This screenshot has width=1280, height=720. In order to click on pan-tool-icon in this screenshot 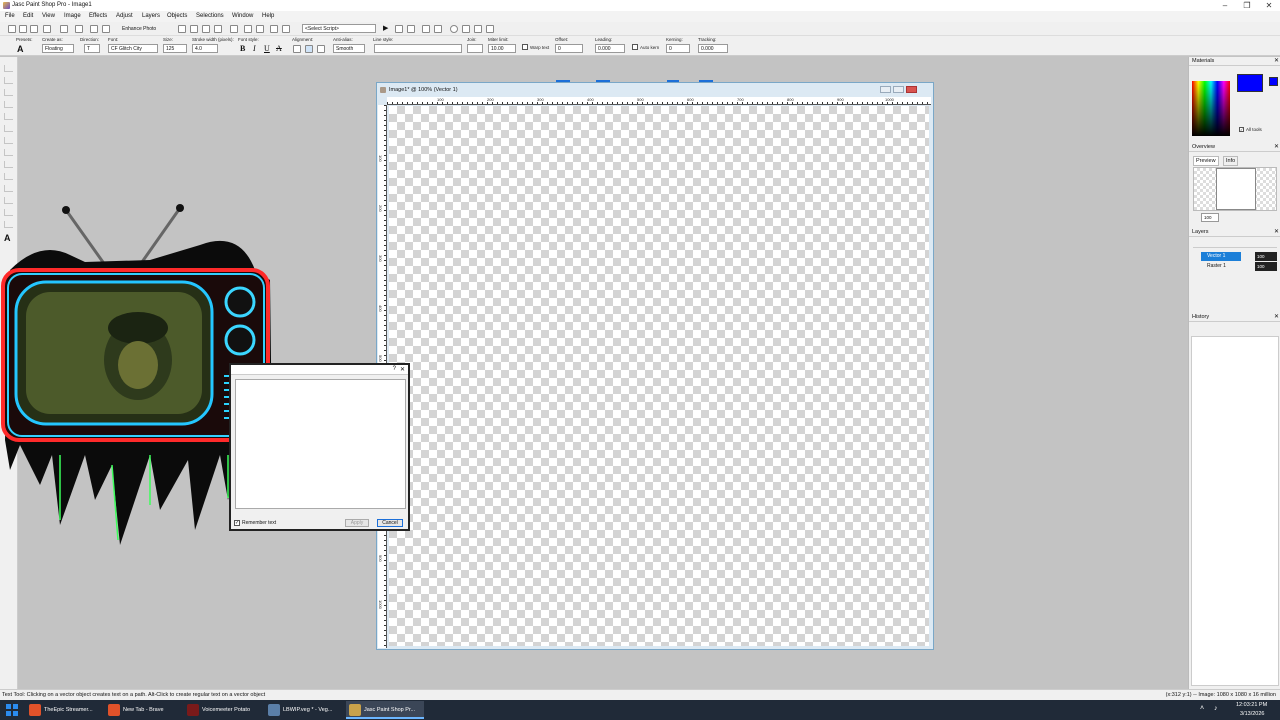, I will do `click(8, 68)`.